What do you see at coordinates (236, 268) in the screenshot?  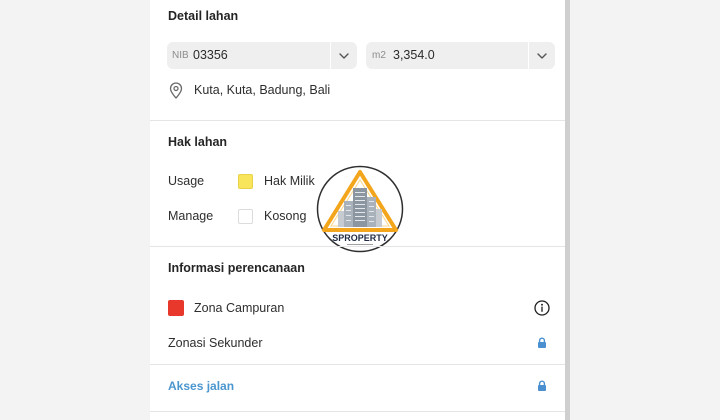 I see `section-title-informasi-perencanaan: Informasi perencanaan` at bounding box center [236, 268].